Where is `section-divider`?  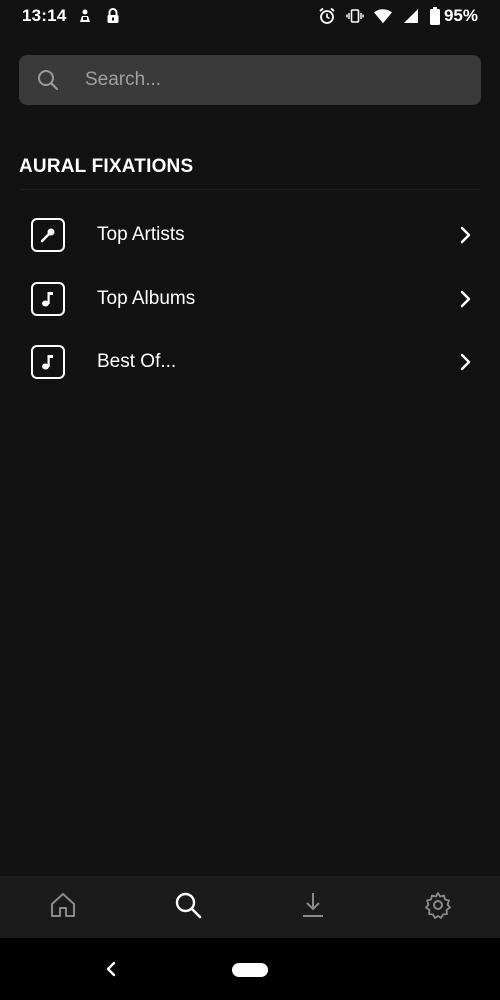
section-divider is located at coordinates (250, 189).